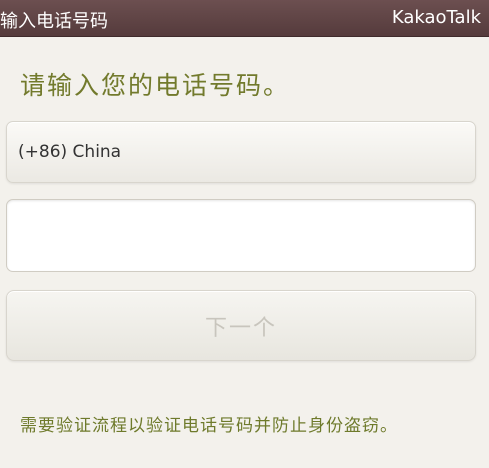 The height and width of the screenshot is (468, 489). I want to click on page-heading: 请输入您的电话号码。, so click(155, 85).